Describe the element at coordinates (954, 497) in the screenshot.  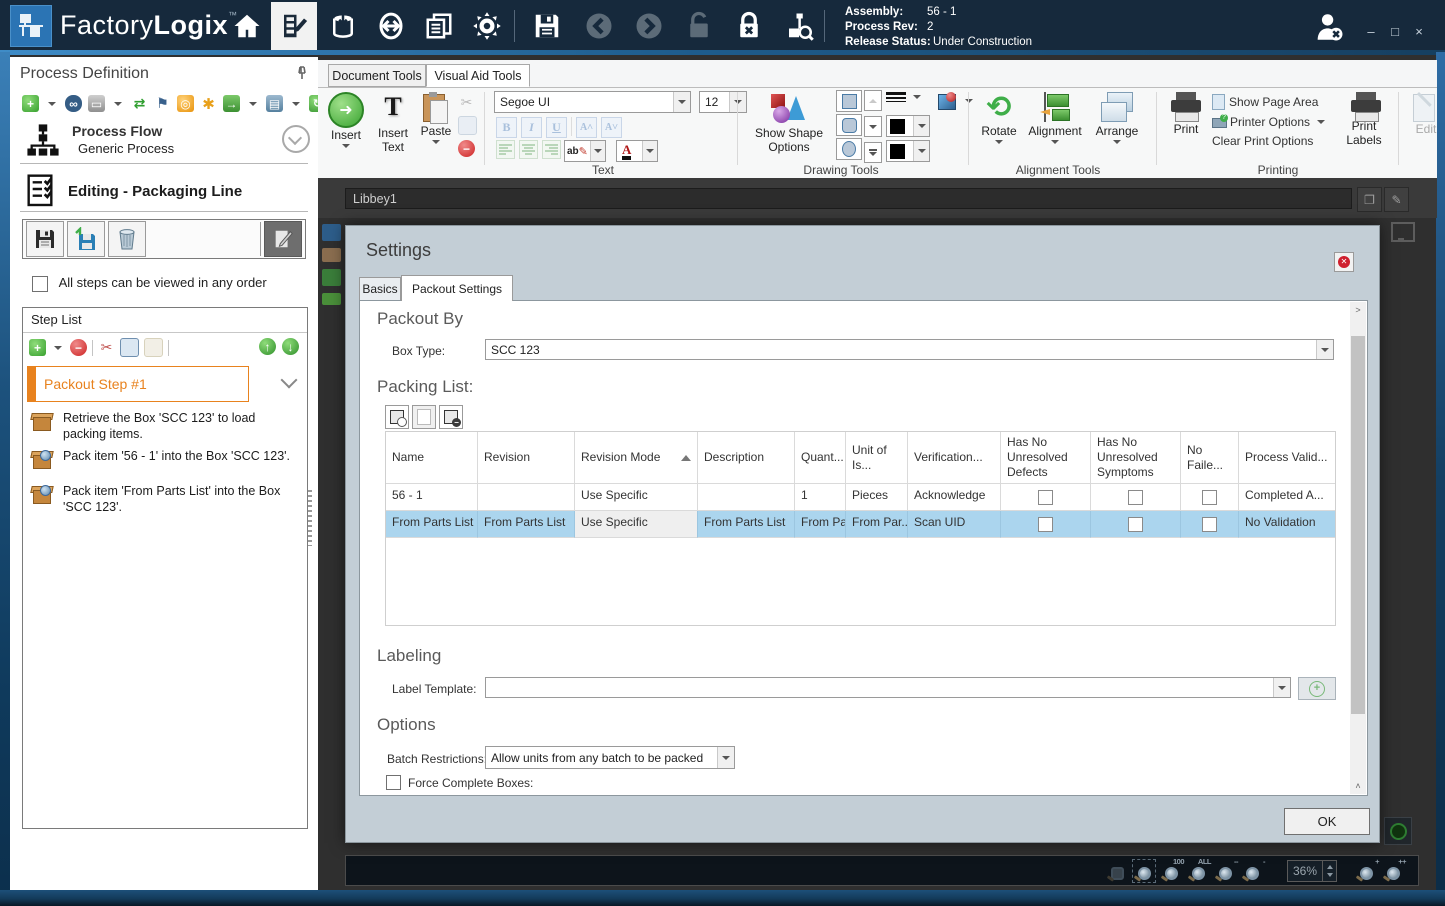
I see `cell-verification: Acknowledge` at that location.